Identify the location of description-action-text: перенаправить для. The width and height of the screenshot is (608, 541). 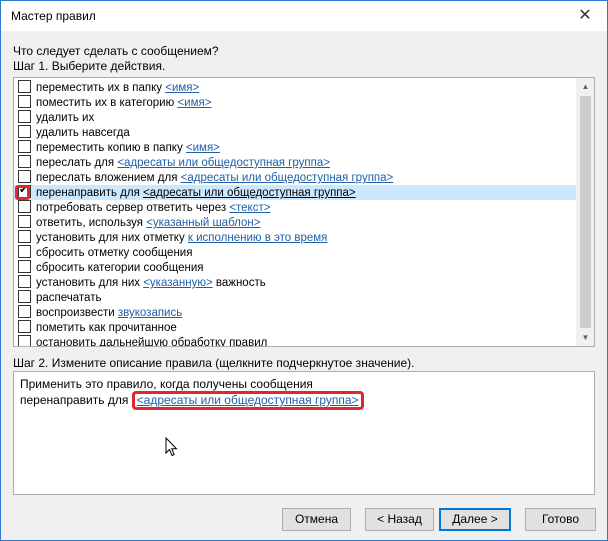
(76, 400).